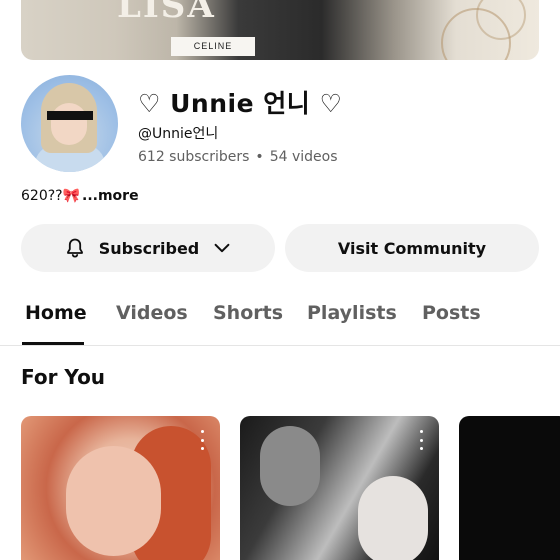 Image resolution: width=560 pixels, height=560 pixels. Describe the element at coordinates (56, 313) in the screenshot. I see `tab-home: Home` at that location.